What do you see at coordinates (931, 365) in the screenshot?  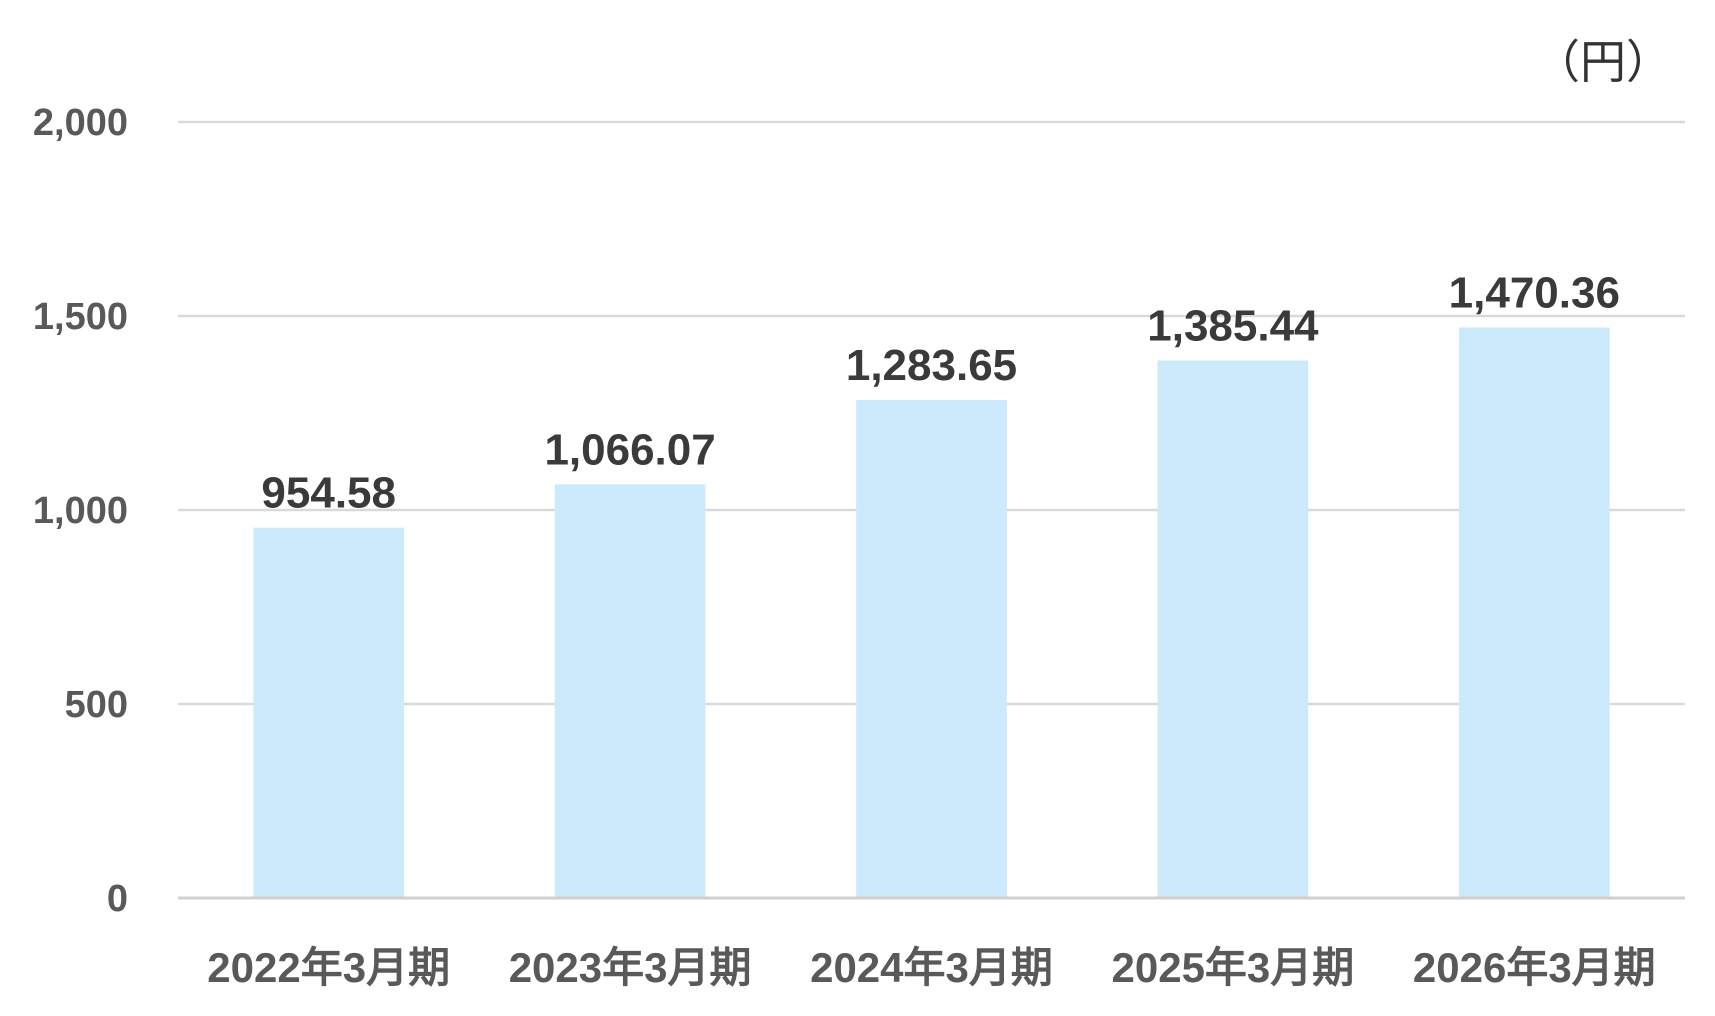 I see `data-label: 1,283.65` at bounding box center [931, 365].